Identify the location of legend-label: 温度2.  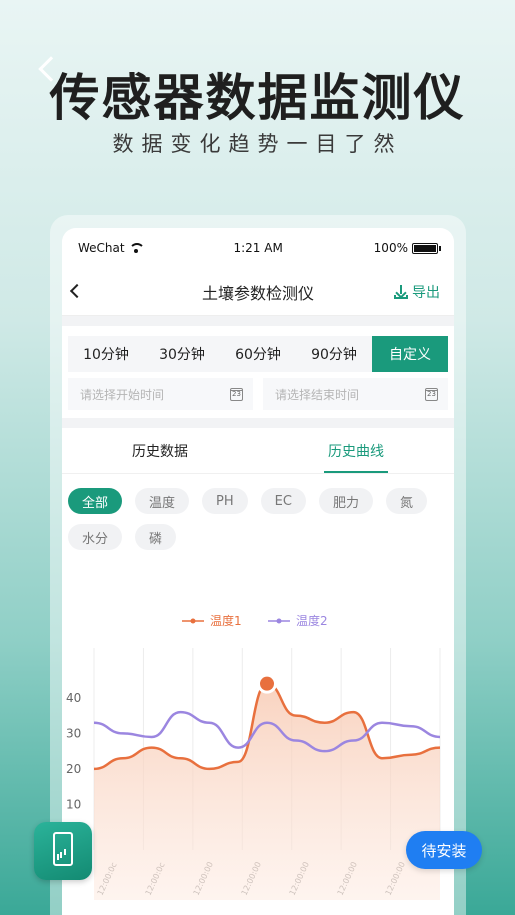
(312, 620).